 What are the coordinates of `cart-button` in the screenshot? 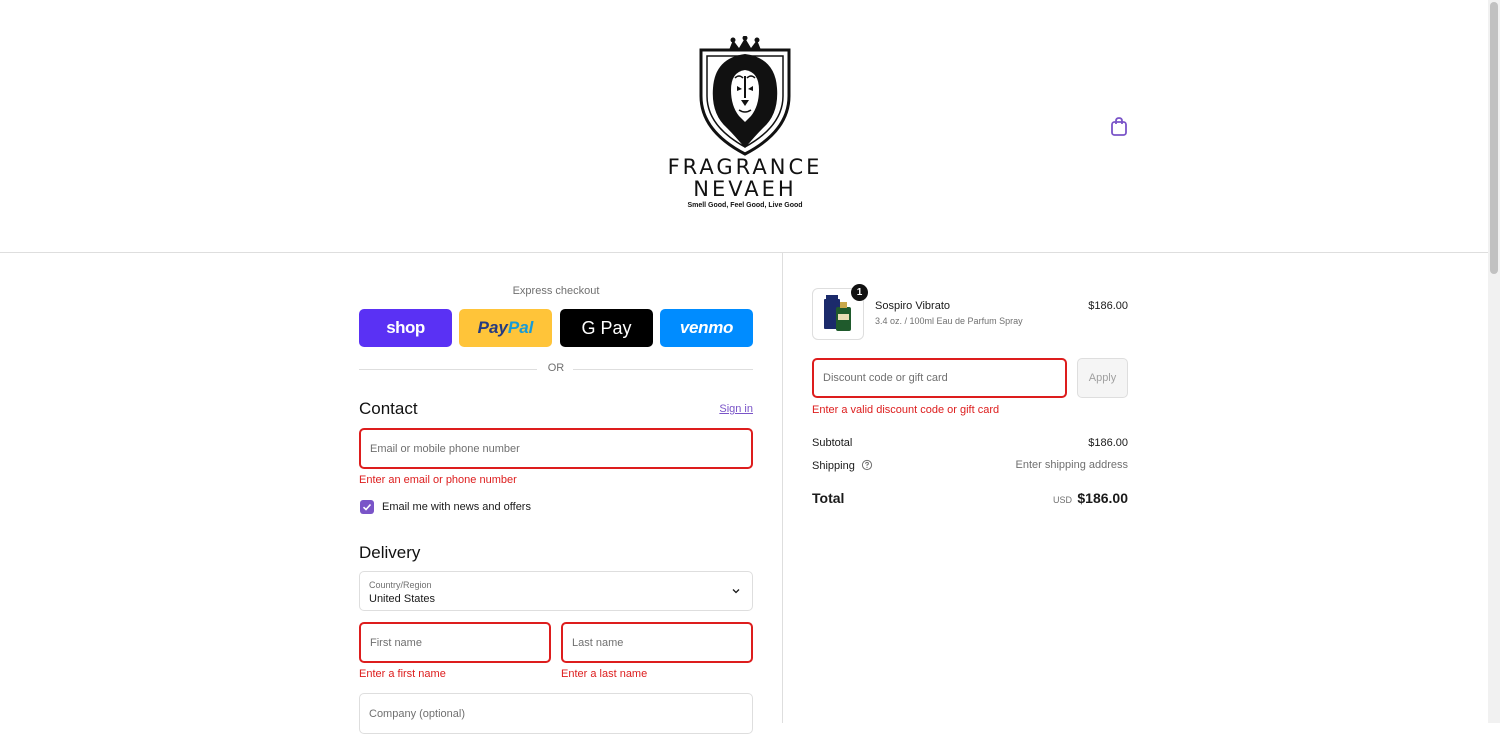 It's located at (1119, 126).